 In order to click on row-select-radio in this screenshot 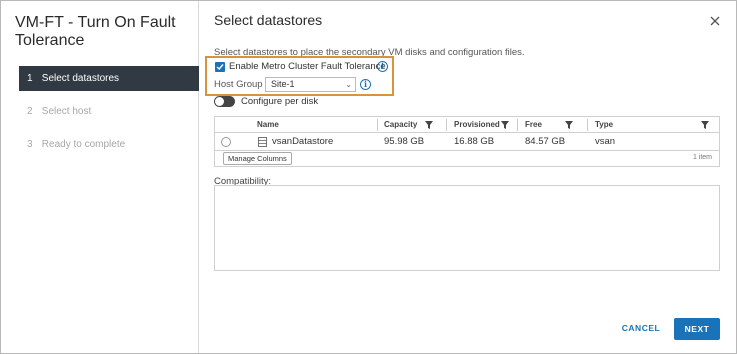, I will do `click(226, 142)`.